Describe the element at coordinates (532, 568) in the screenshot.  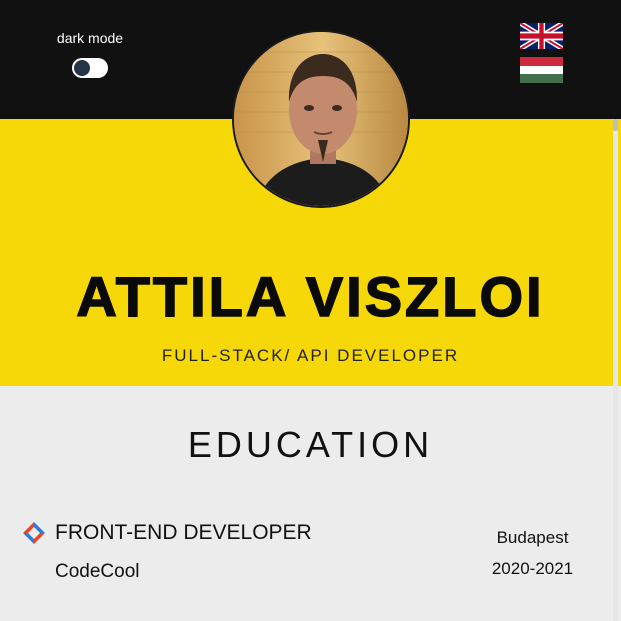
I see `education-years: 2020-2021` at that location.